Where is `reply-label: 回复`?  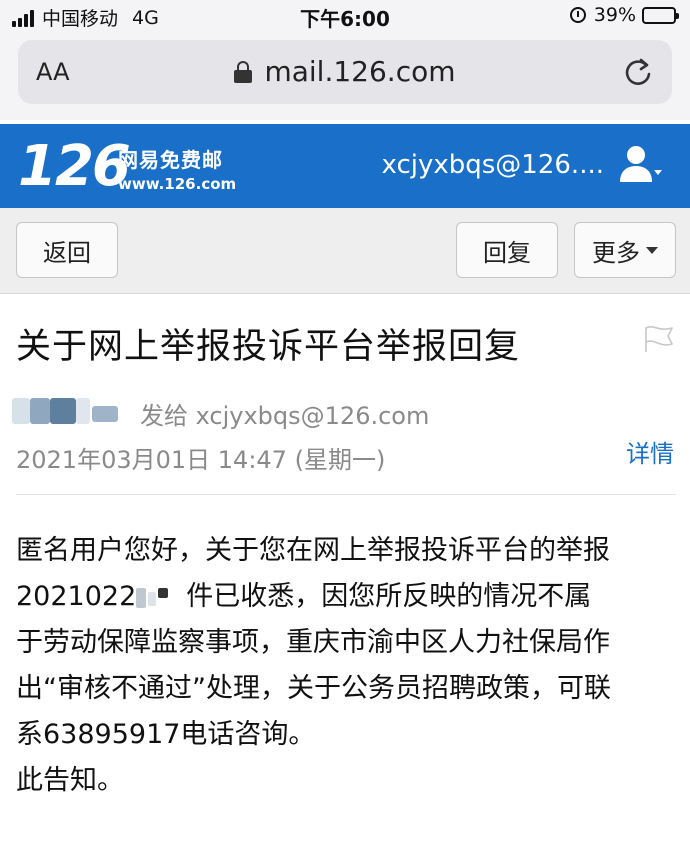
reply-label: 回复 is located at coordinates (507, 252).